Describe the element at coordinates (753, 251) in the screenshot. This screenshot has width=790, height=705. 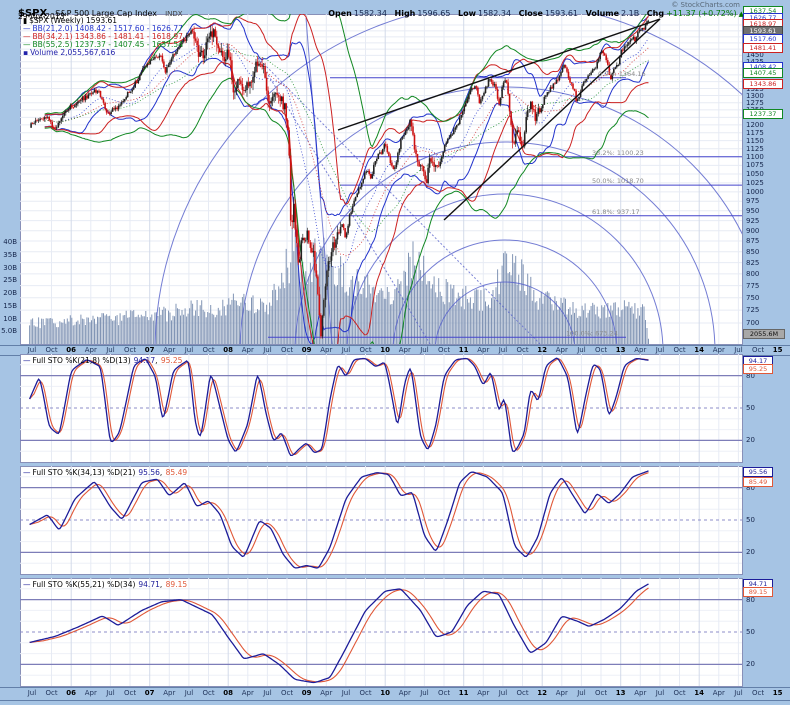
I see `price-axis-label: 850` at that location.